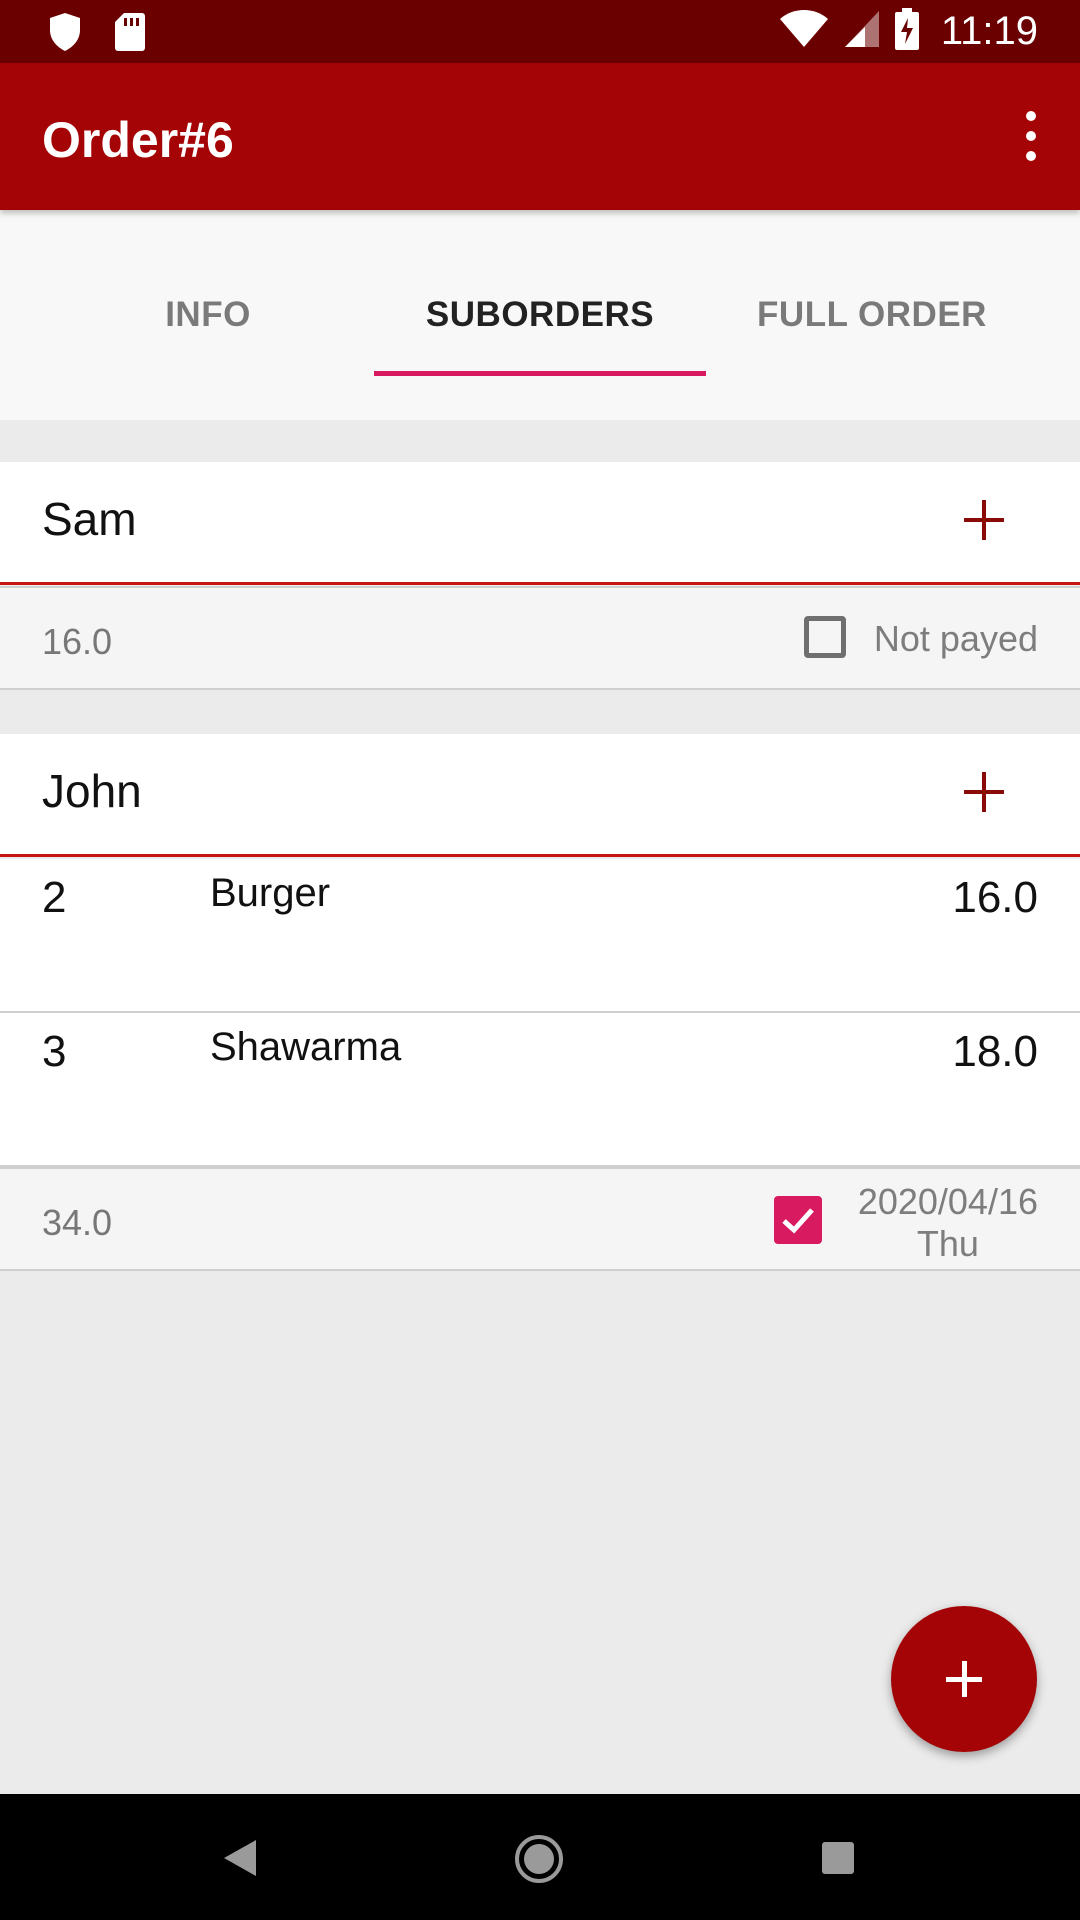 Image resolution: width=1080 pixels, height=1920 pixels. I want to click on item-name: Shawarma, so click(306, 1047).